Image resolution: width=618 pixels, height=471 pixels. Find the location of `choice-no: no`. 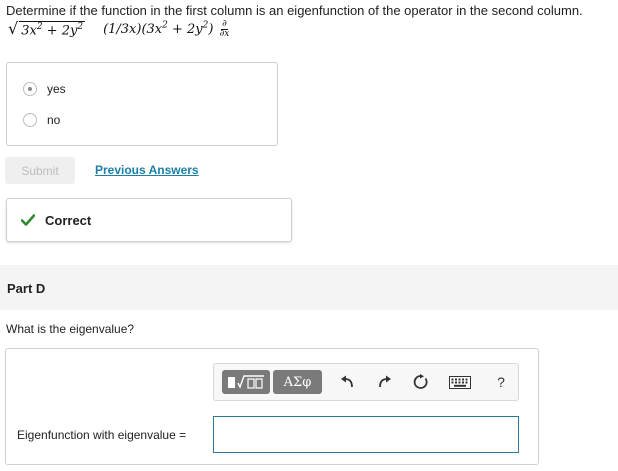

choice-no: no is located at coordinates (41, 120).